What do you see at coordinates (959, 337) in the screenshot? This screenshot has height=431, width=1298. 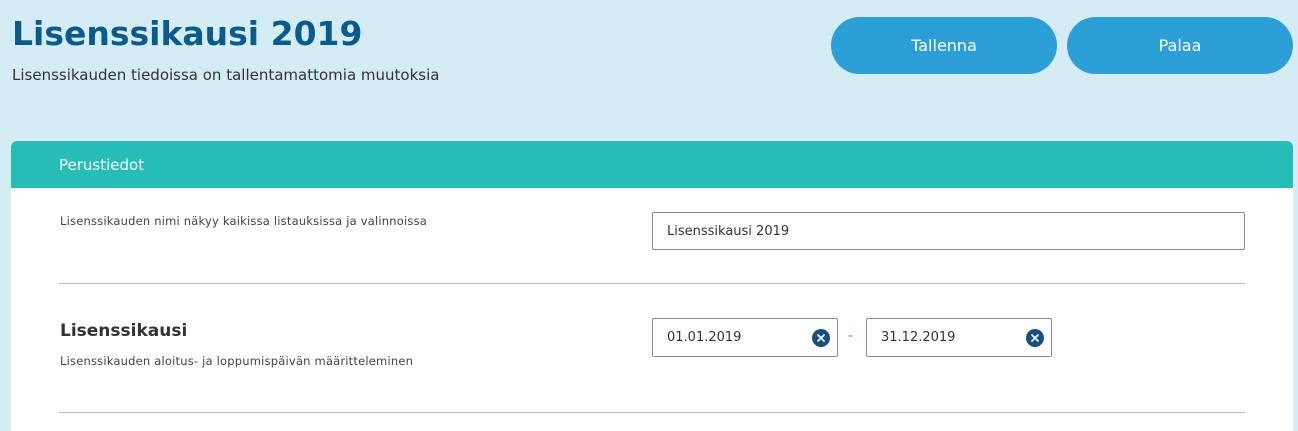 I see `end-date-input: 31.12.2019` at bounding box center [959, 337].